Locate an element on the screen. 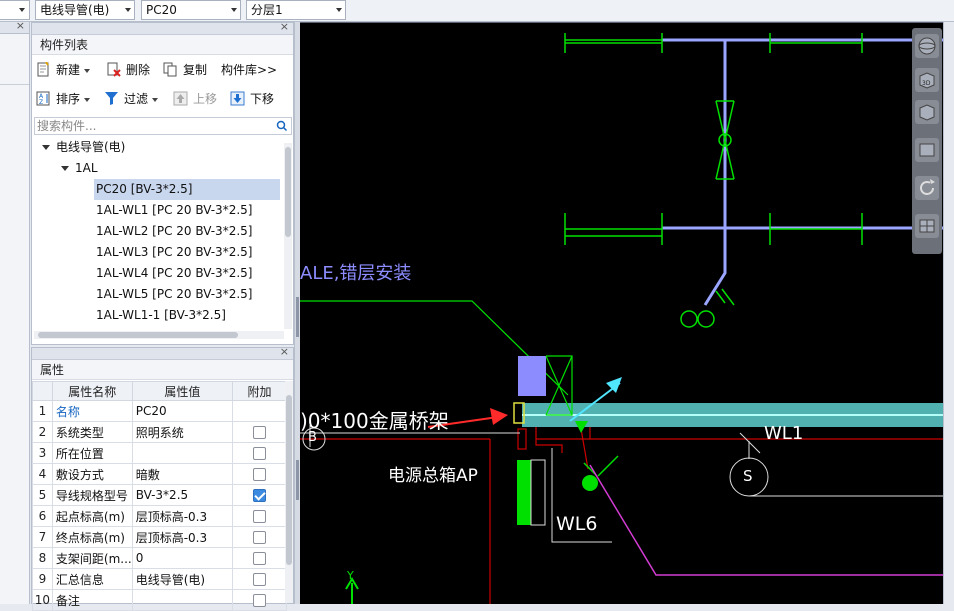 The width and height of the screenshot is (954, 611). component-select: PC20 is located at coordinates (191, 10).